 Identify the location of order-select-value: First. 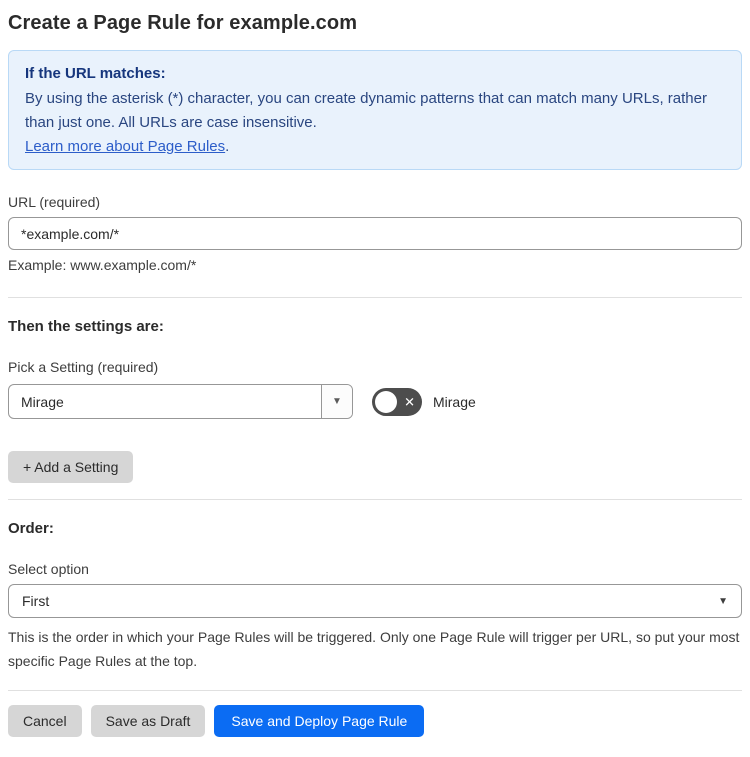
(36, 601).